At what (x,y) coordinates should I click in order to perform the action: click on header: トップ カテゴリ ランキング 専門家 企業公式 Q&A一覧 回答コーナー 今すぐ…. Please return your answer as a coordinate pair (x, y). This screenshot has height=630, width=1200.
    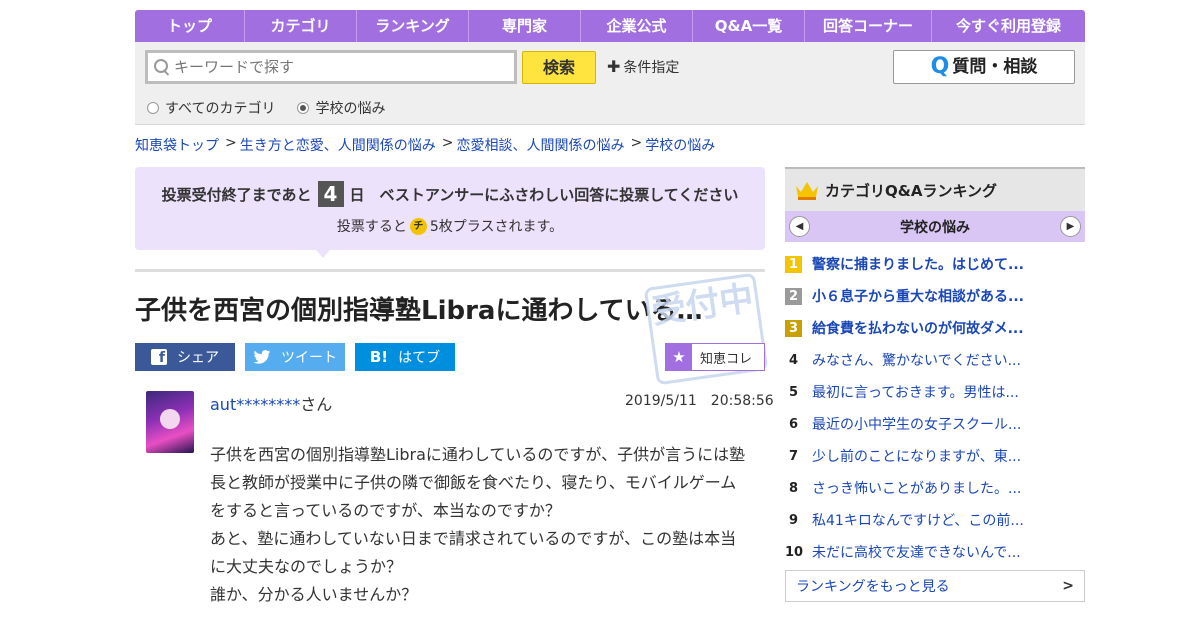
    Looking at the image, I should click on (610, 67).